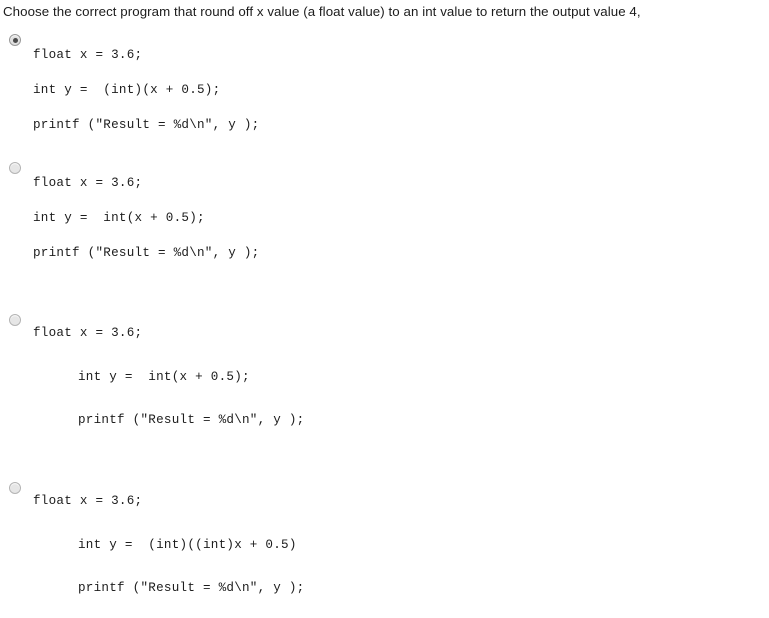  I want to click on code-line: int y = (int)((int)x + 0.5), so click(187, 545).